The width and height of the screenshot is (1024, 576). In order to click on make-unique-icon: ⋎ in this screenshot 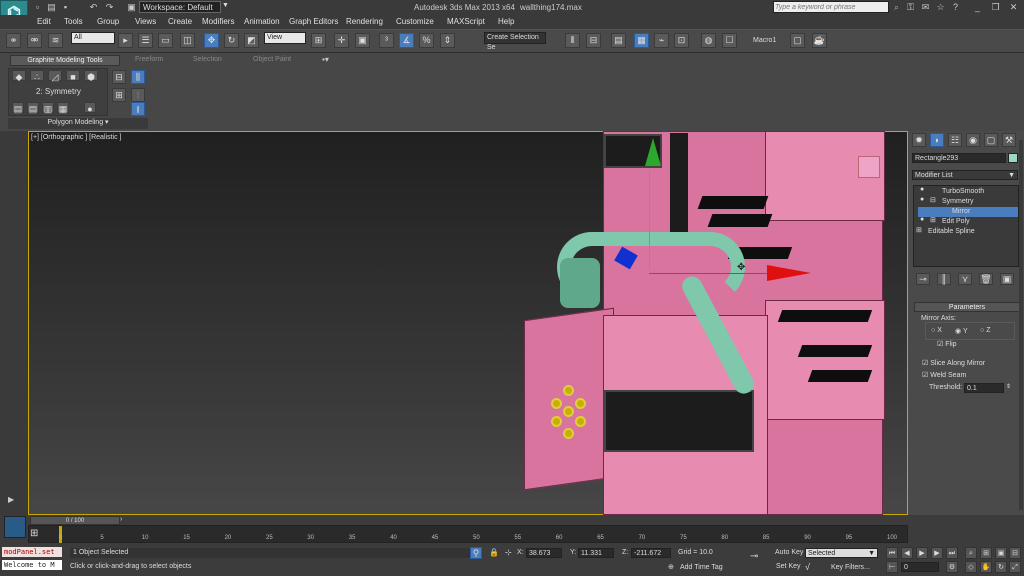, I will do `click(965, 279)`.